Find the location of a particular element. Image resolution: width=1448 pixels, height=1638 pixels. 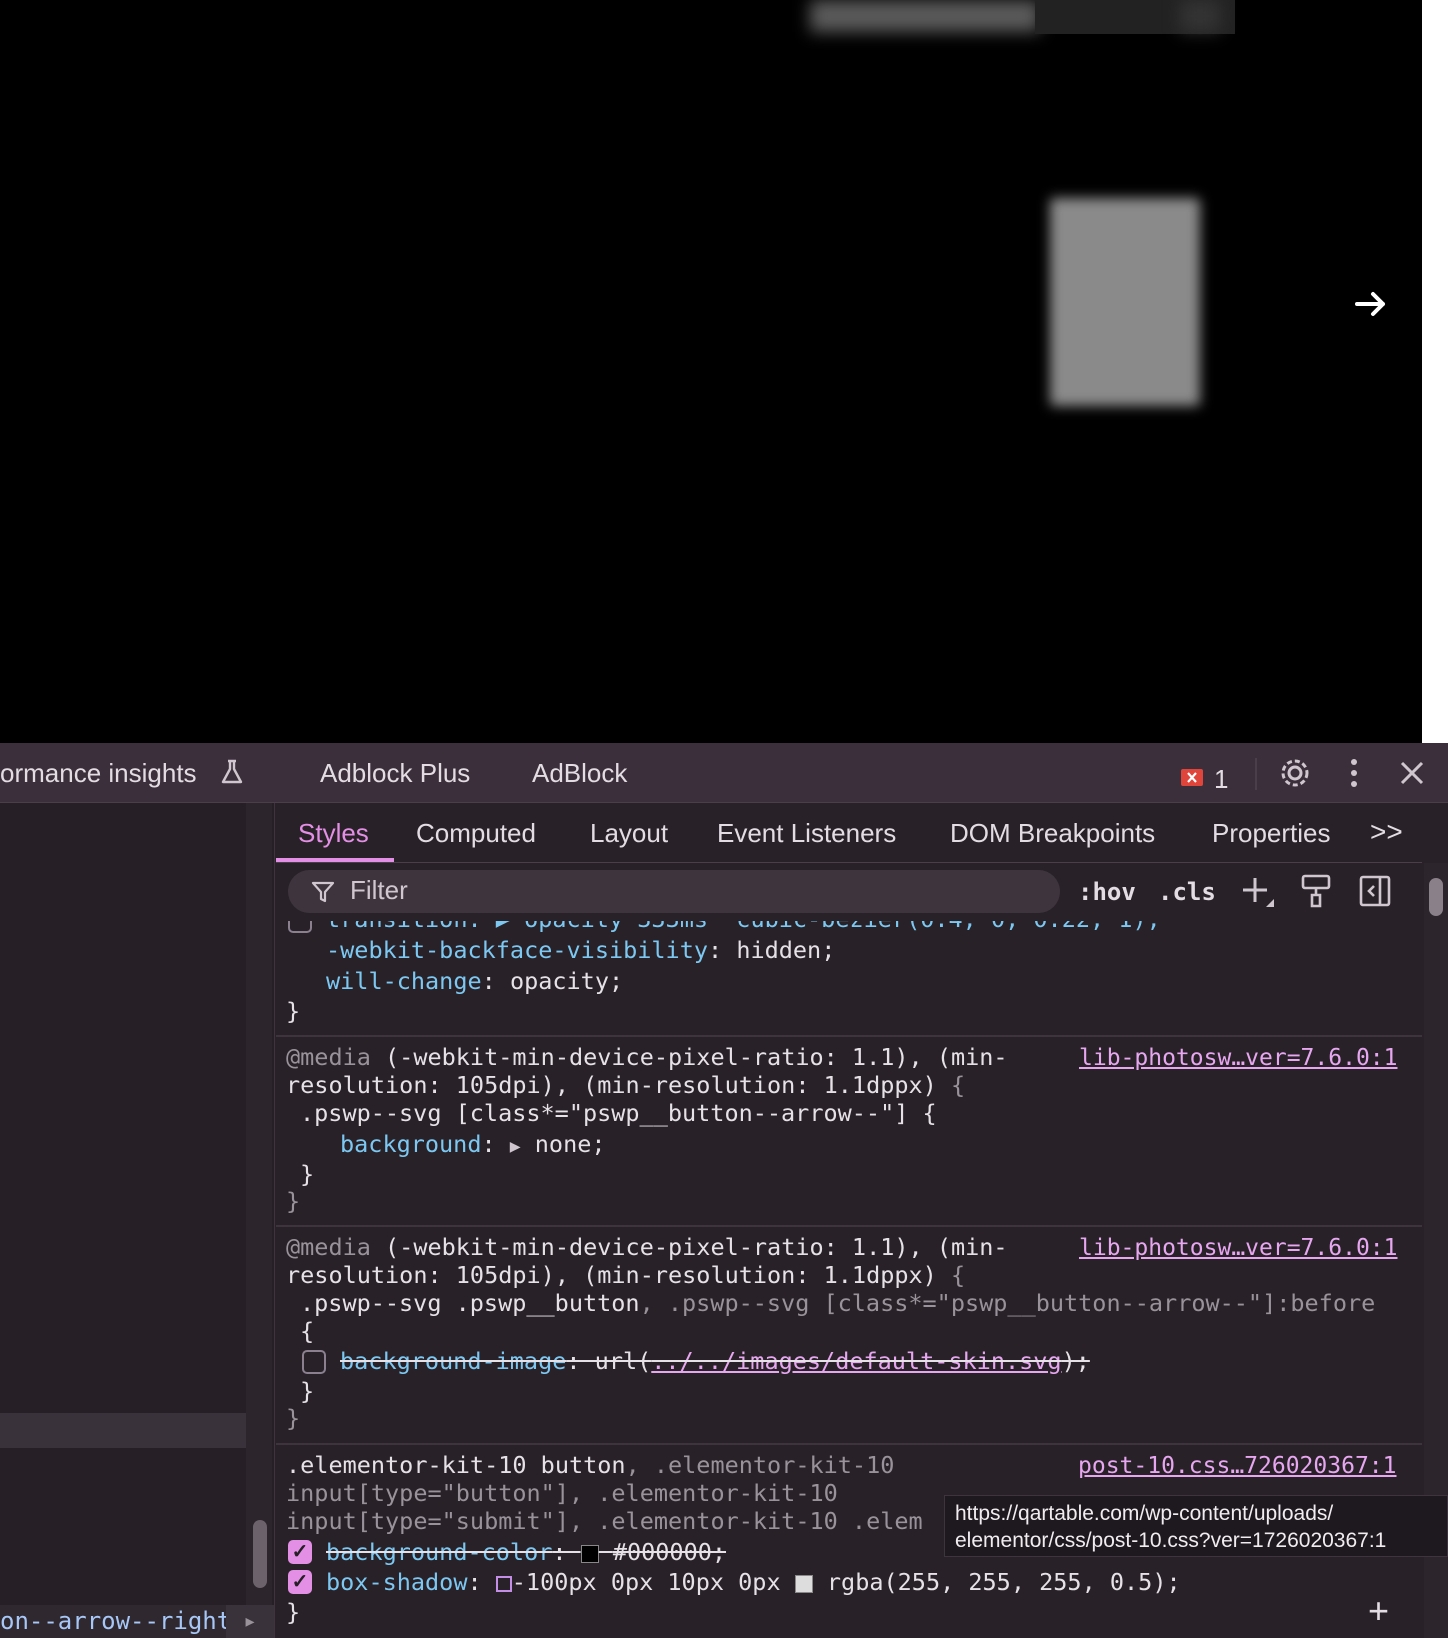

styles-scrollbar-thumb is located at coordinates (1436, 897).